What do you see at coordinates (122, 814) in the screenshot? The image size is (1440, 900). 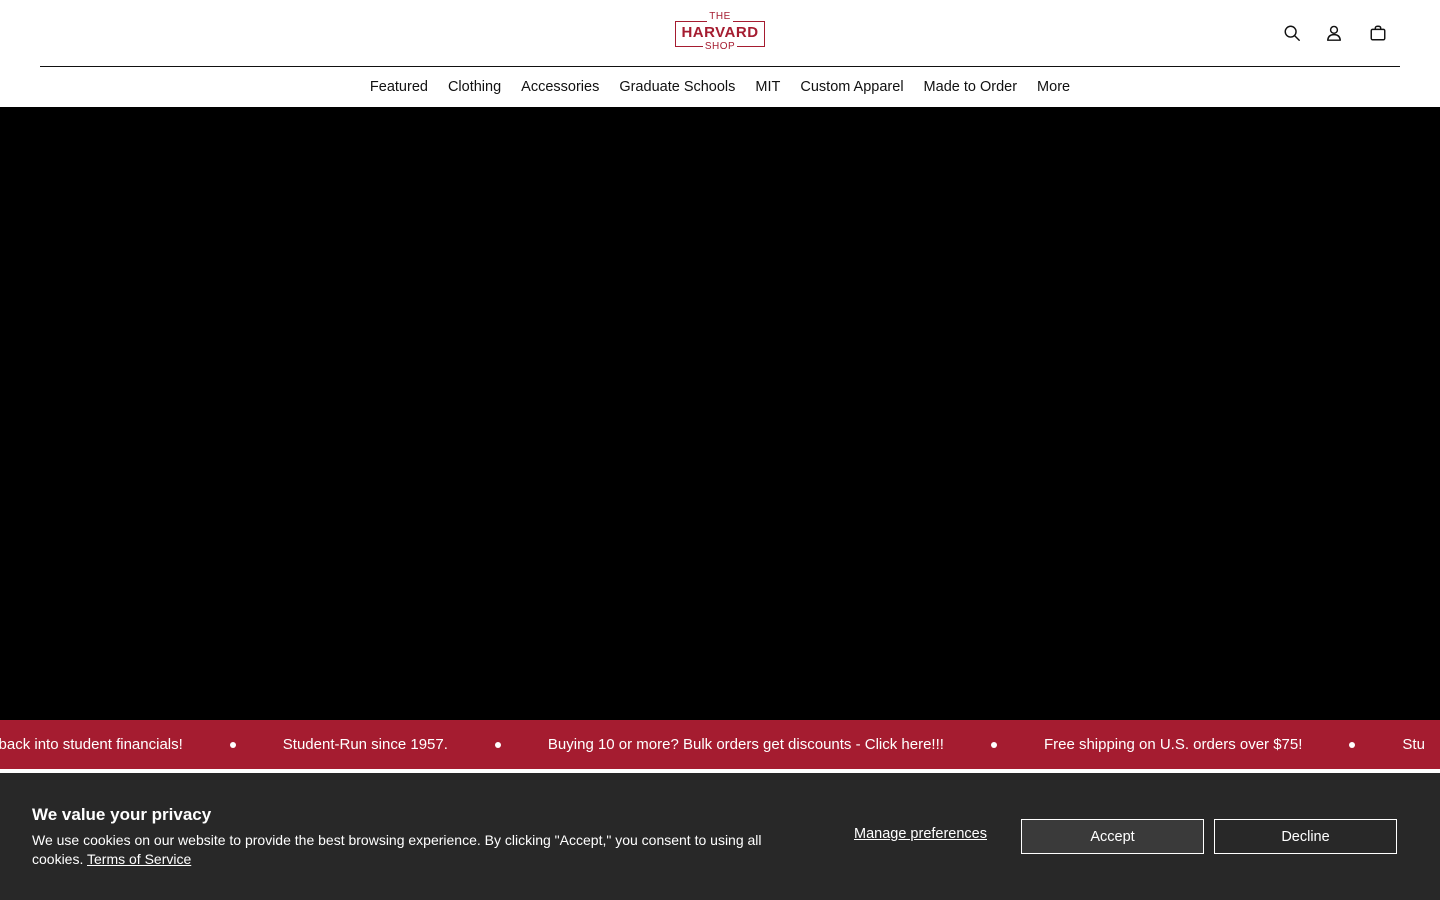 I see `cookie-title: We value your privacy` at bounding box center [122, 814].